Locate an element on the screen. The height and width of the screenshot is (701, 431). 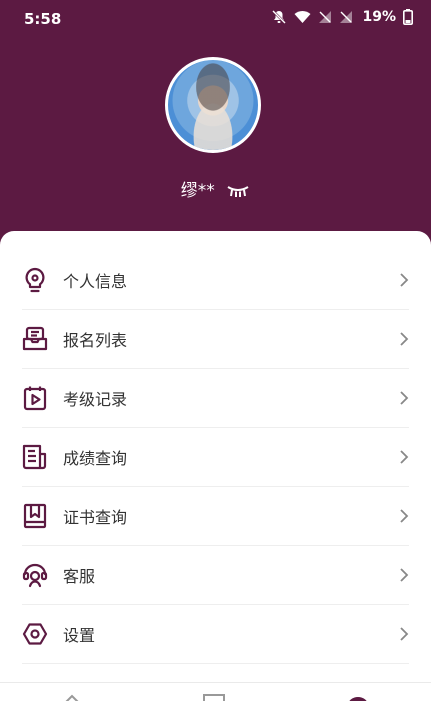
menu-item-score-query: 成绩查询 is located at coordinates (215, 457).